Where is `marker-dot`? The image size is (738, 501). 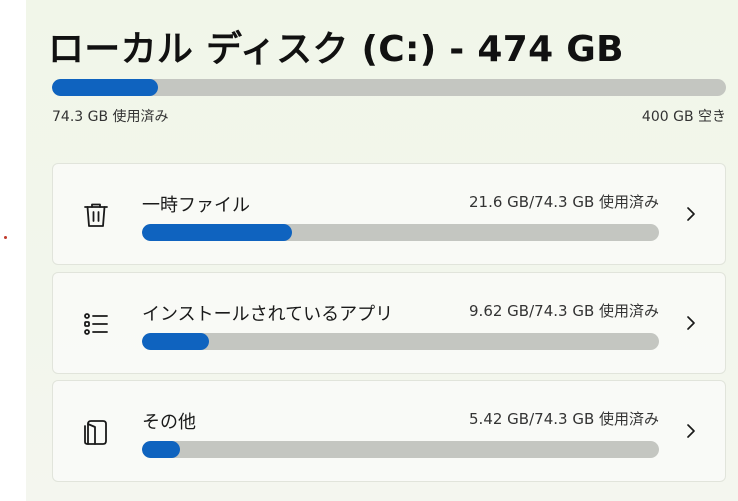
marker-dot is located at coordinates (5, 237).